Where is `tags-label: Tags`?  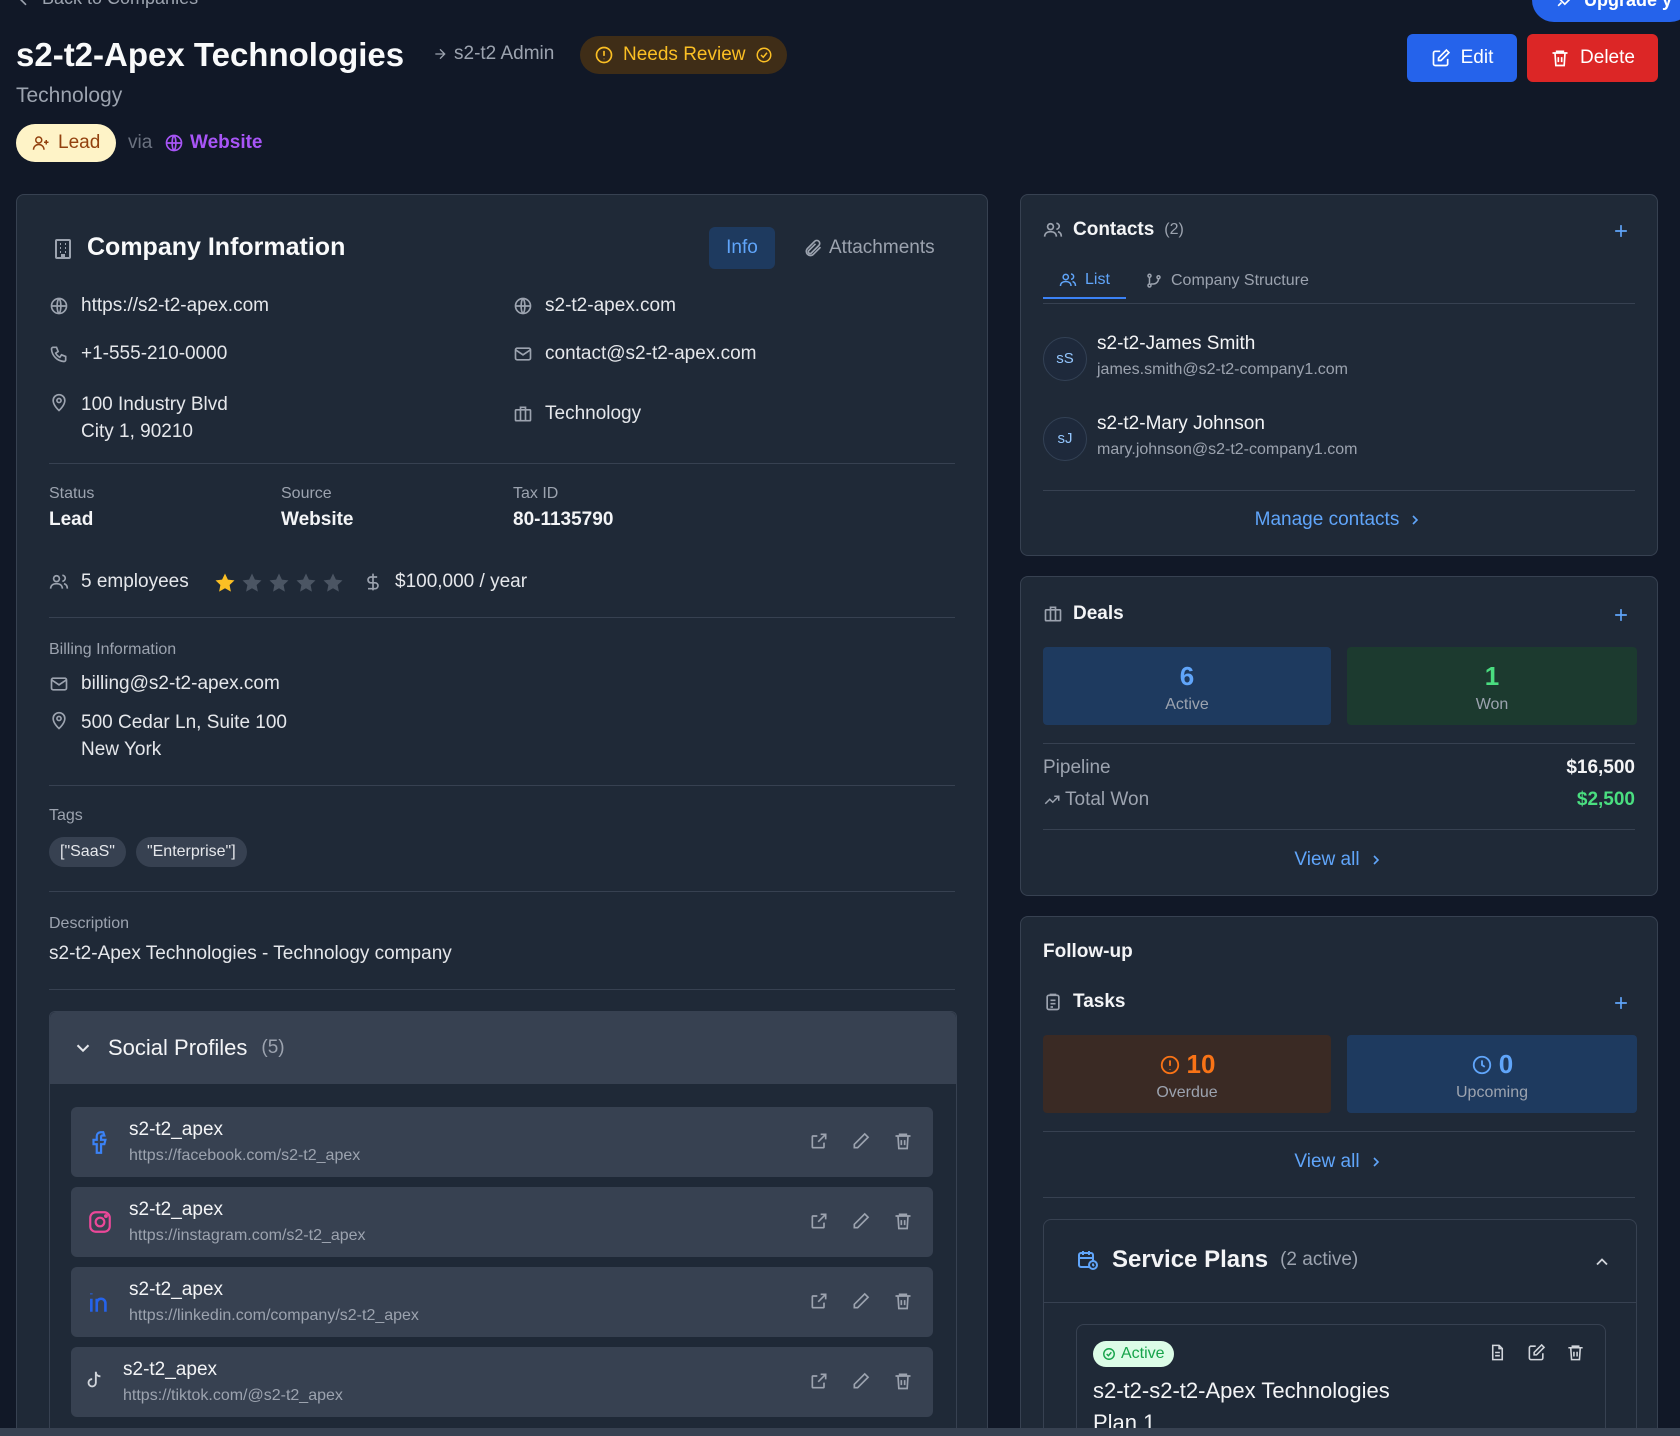
tags-label: Tags is located at coordinates (66, 815).